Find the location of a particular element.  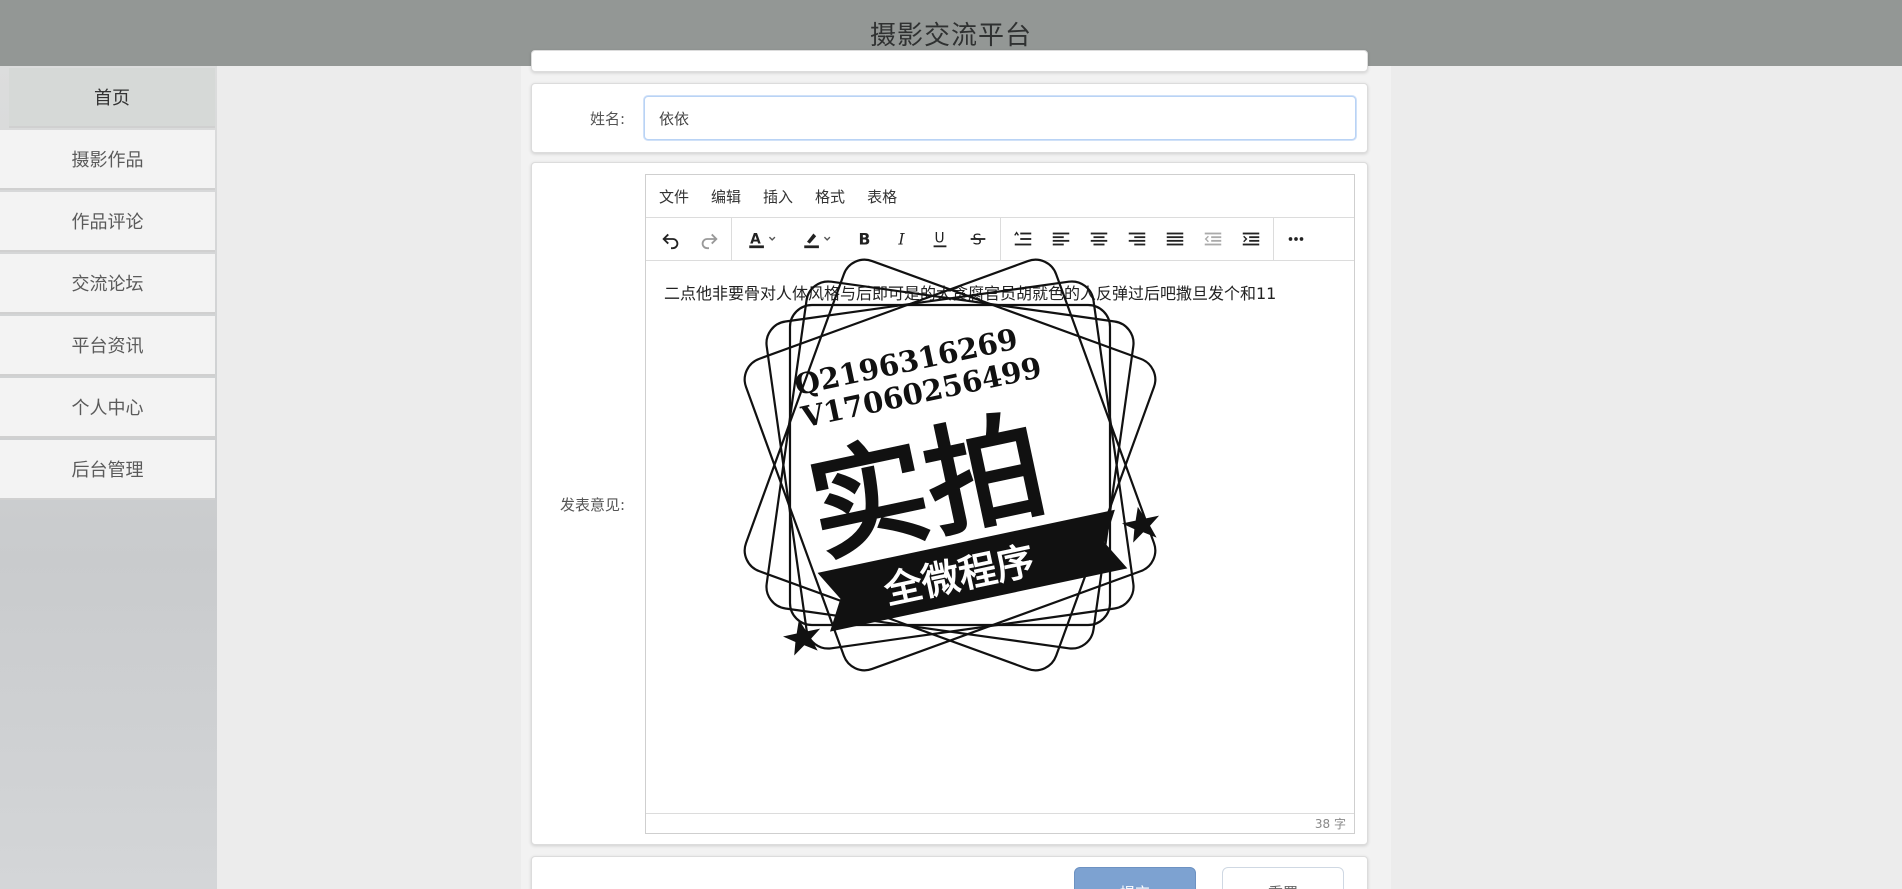

text-color-icon: A is located at coordinates (762, 239).